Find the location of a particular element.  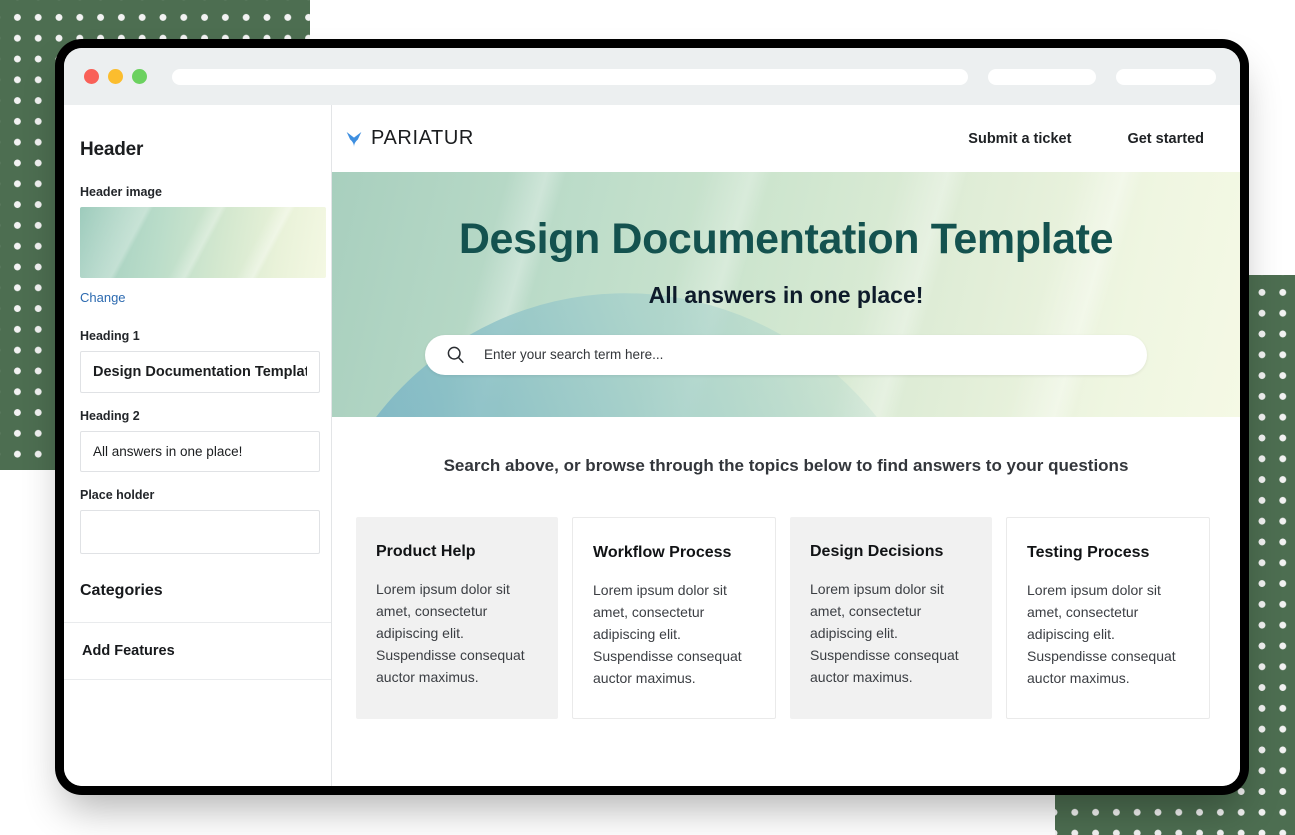

browser-titlebar is located at coordinates (652, 76).